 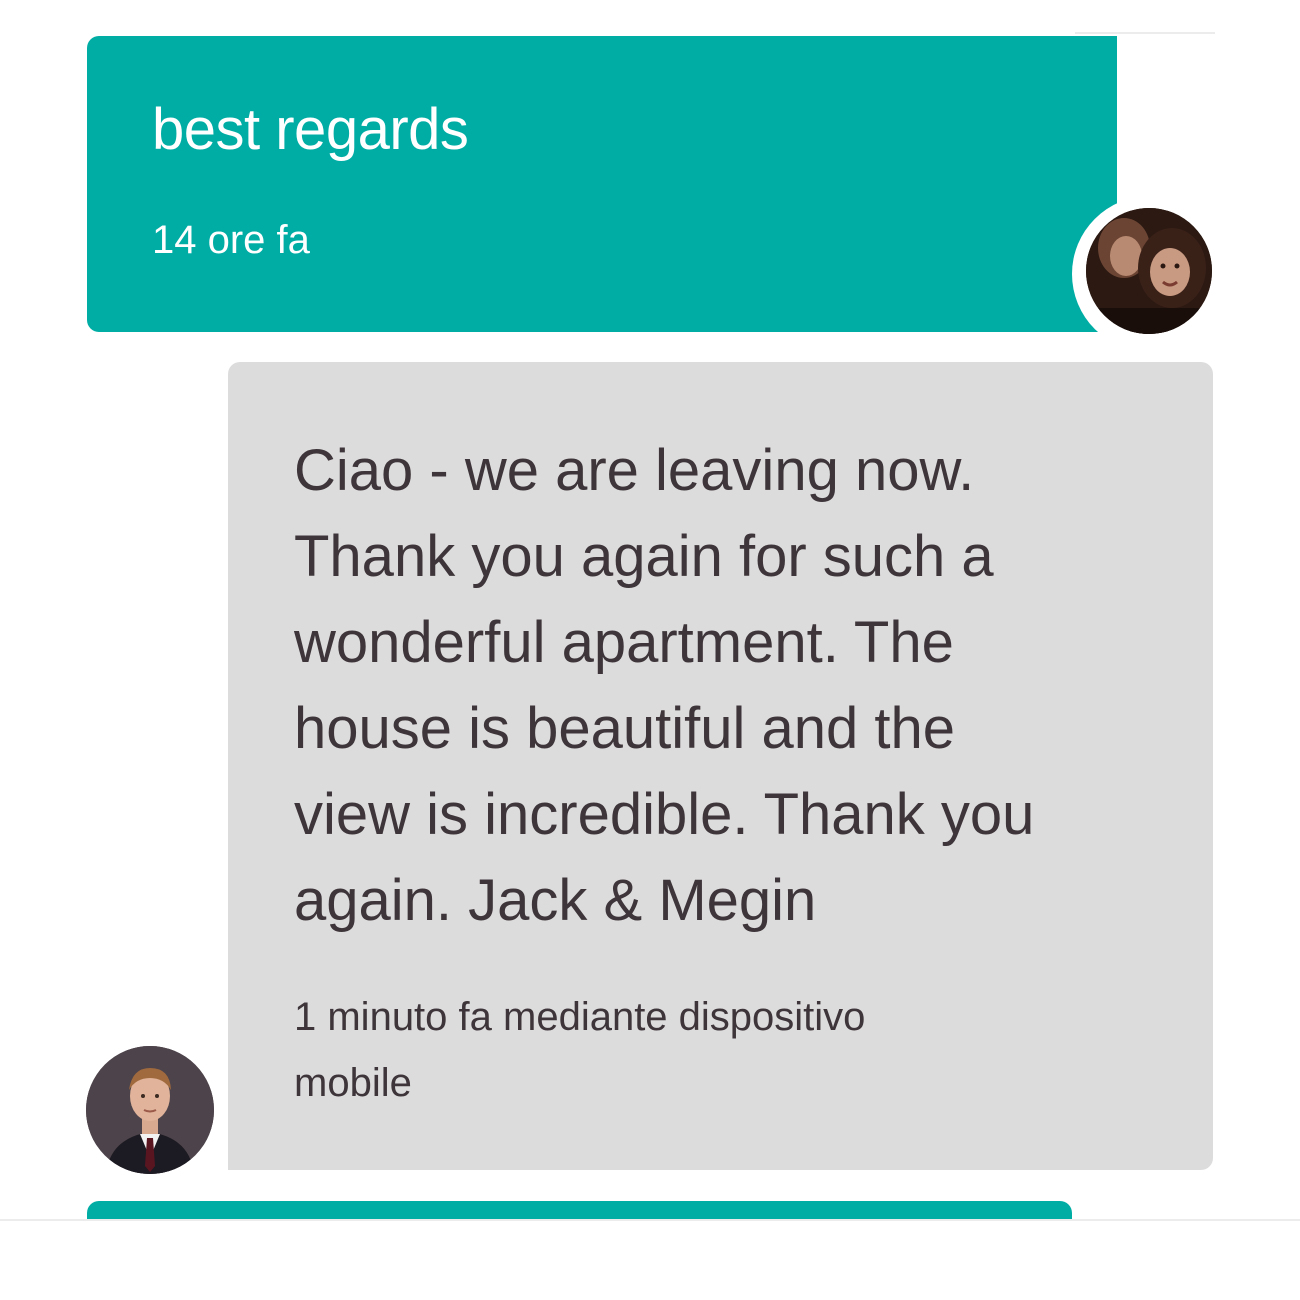 I want to click on timestamp-line: mobile, so click(x=353, y=1083).